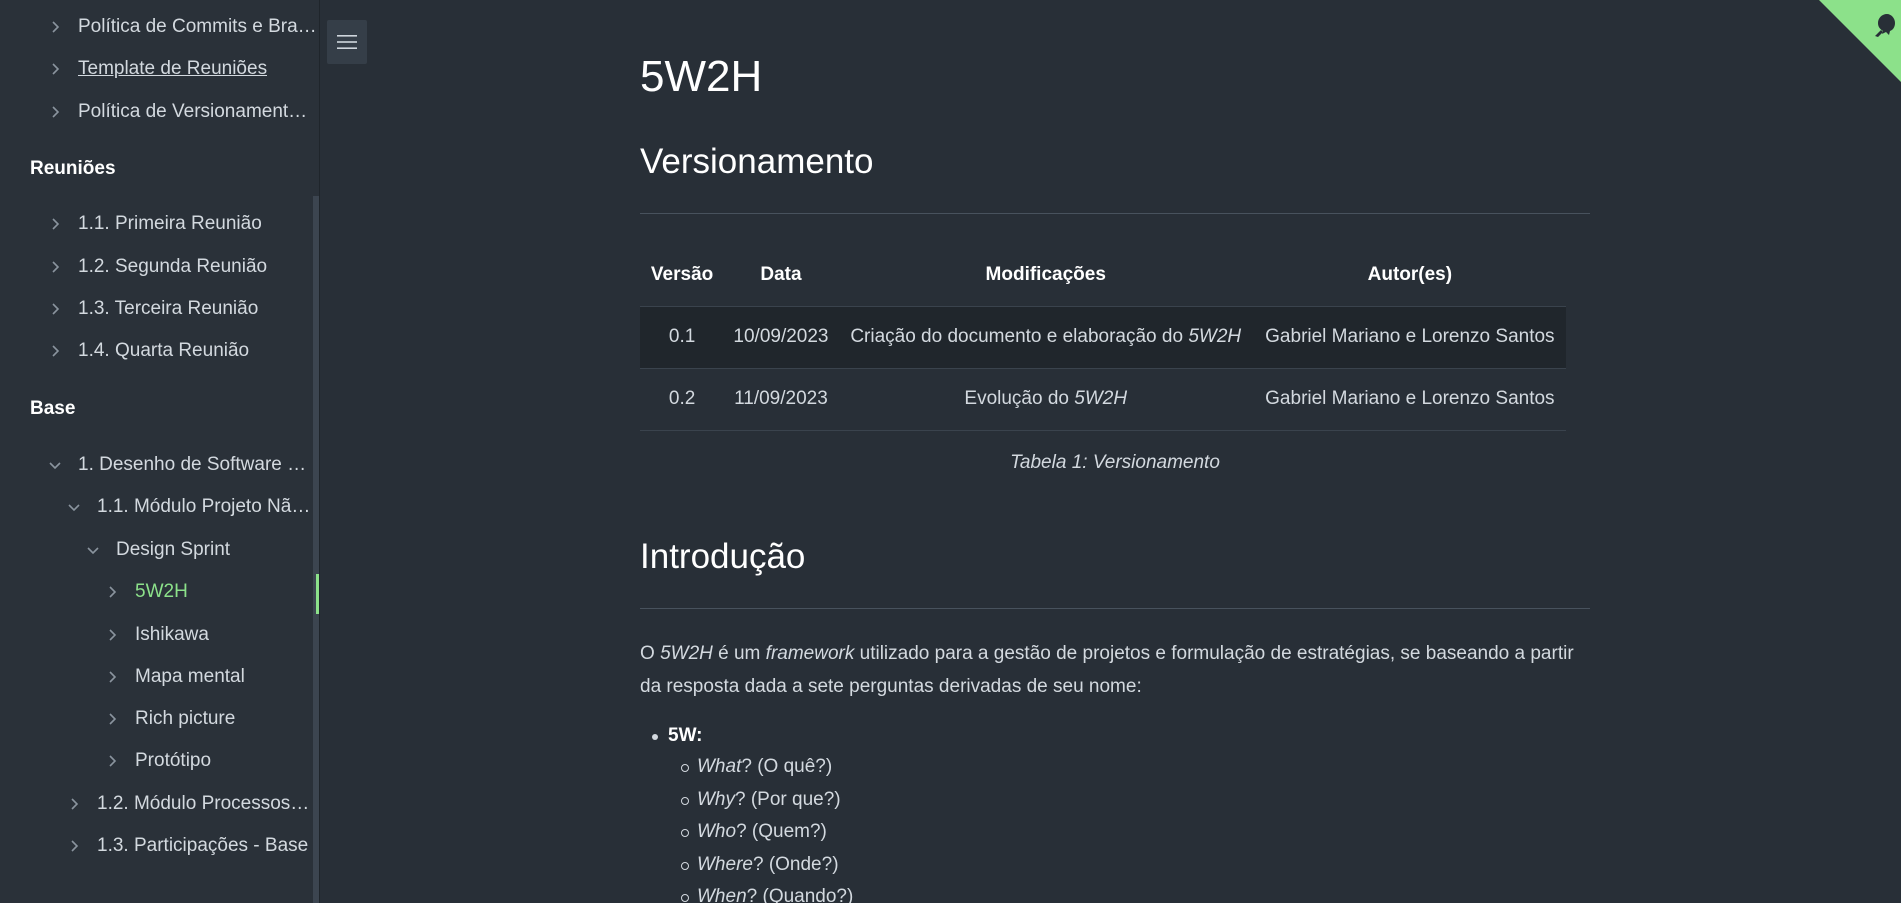  What do you see at coordinates (717, 831) in the screenshot?
I see `emphasis: Who` at bounding box center [717, 831].